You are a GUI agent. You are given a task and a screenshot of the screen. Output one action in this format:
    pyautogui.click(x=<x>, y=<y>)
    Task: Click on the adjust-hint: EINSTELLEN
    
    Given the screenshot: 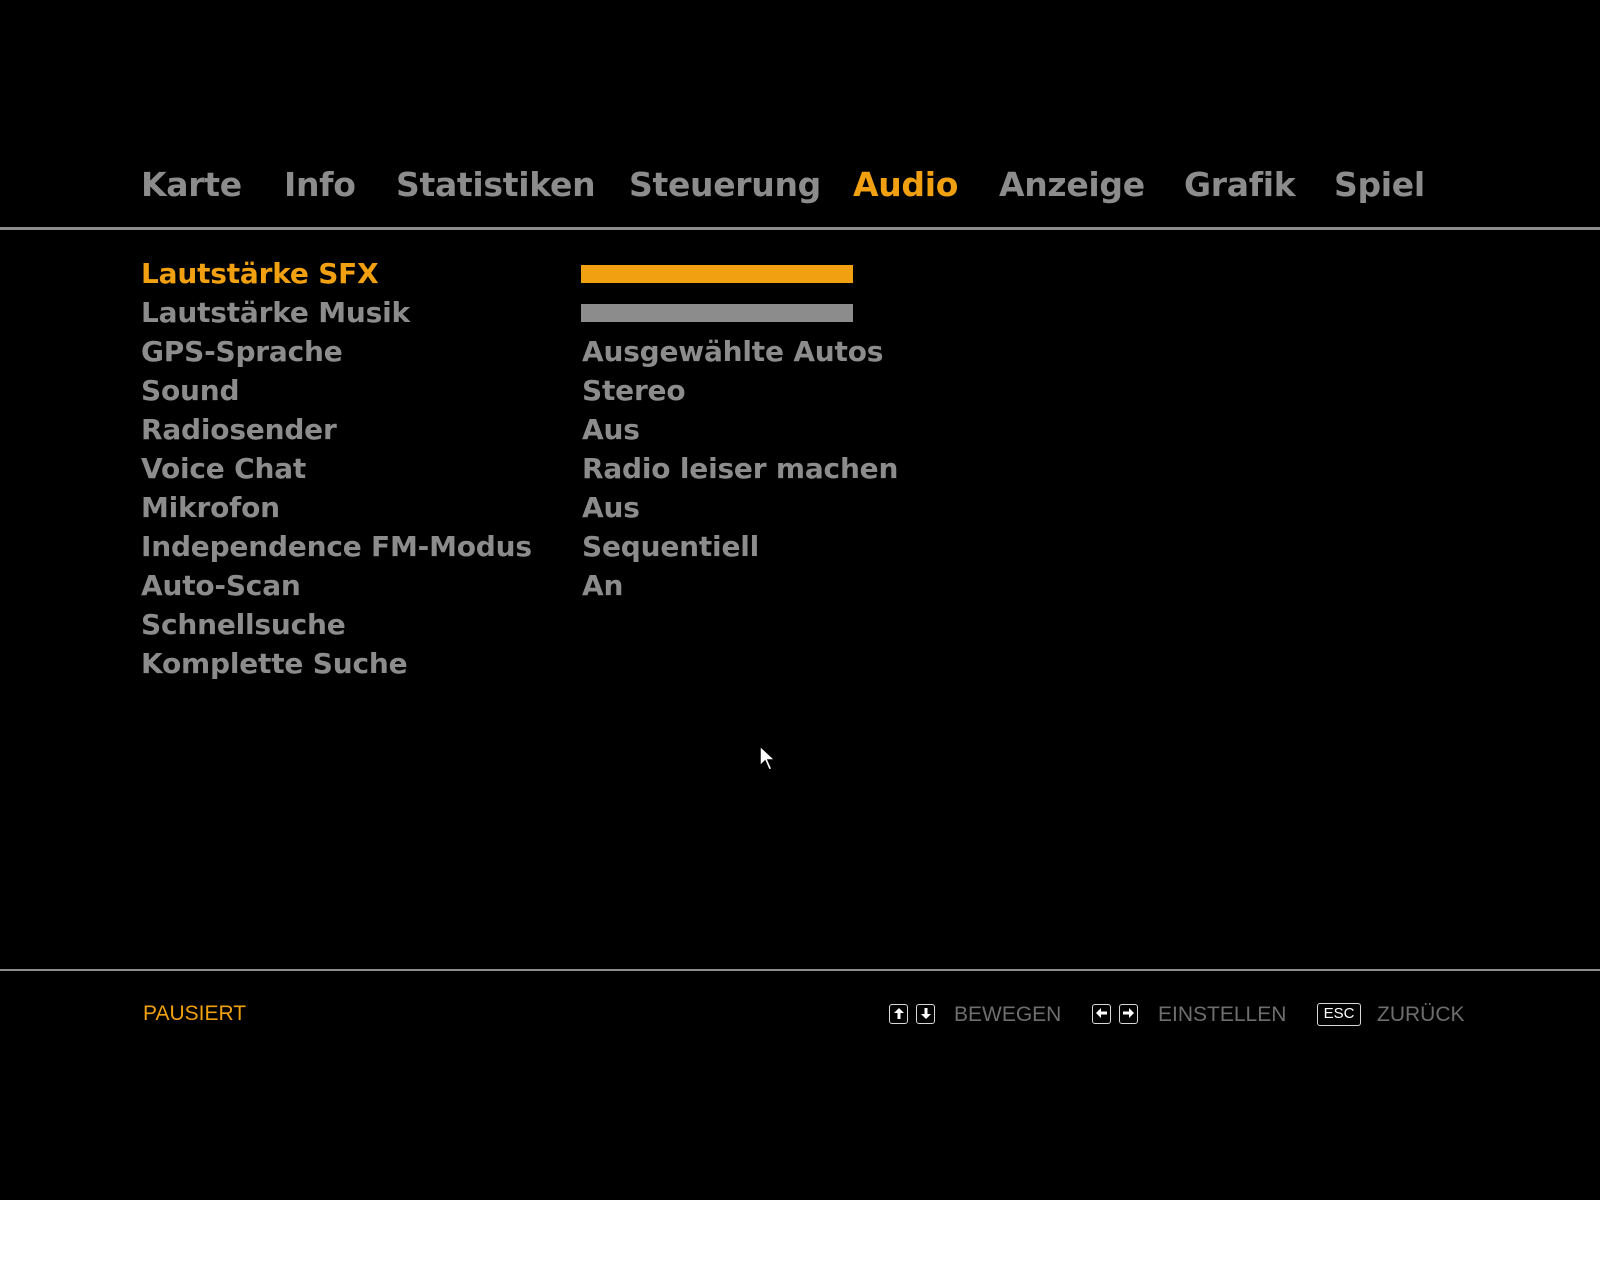 What is the action you would take?
    pyautogui.click(x=1222, y=1014)
    